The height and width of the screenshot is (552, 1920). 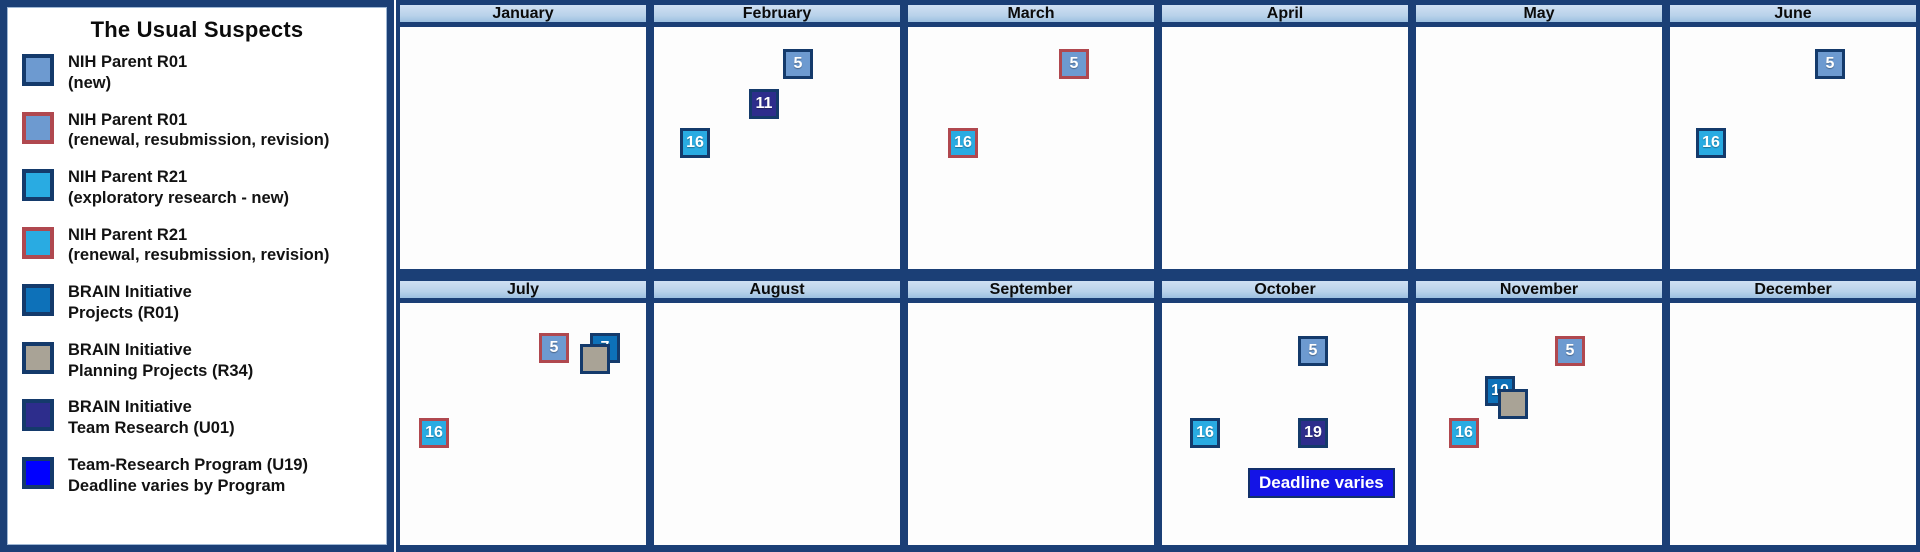 I want to click on legend-label-line2: Team Research (U01), so click(x=151, y=428).